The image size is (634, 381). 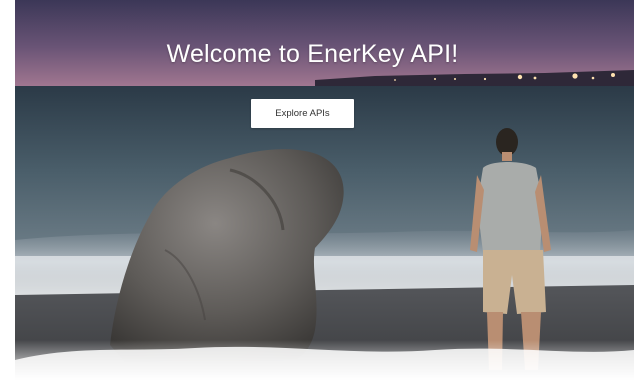 I want to click on explore-apis-button: Explore APIs, so click(x=302, y=113).